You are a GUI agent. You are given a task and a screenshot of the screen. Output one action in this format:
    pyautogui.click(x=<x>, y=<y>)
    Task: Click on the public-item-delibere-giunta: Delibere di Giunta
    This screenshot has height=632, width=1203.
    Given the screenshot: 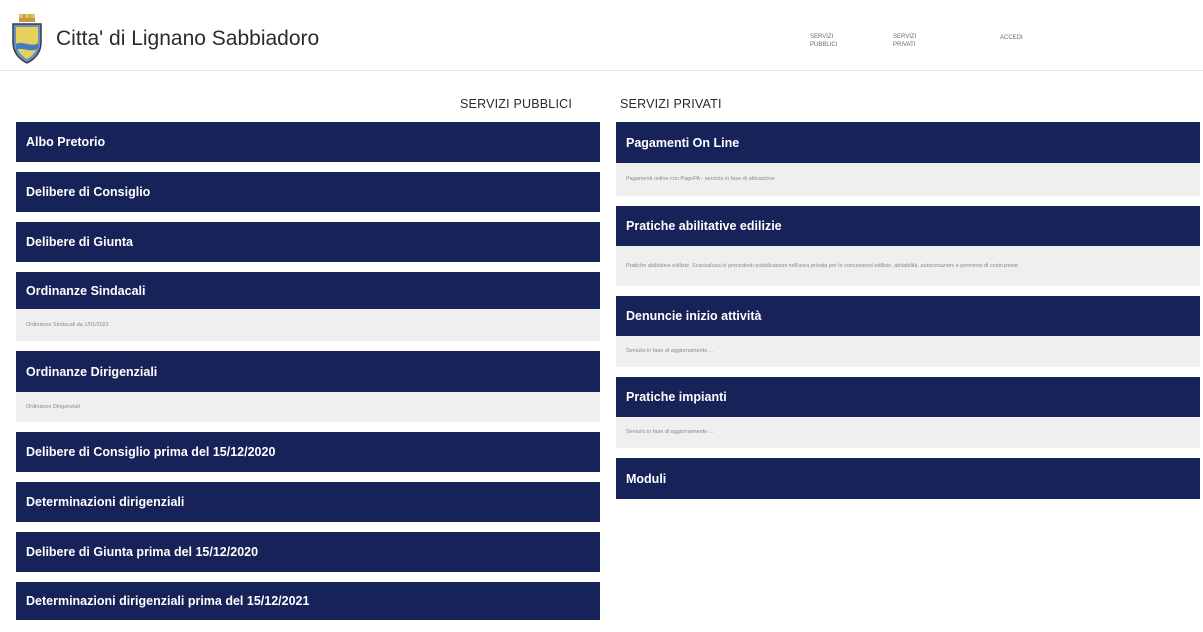 What is the action you would take?
    pyautogui.click(x=308, y=242)
    